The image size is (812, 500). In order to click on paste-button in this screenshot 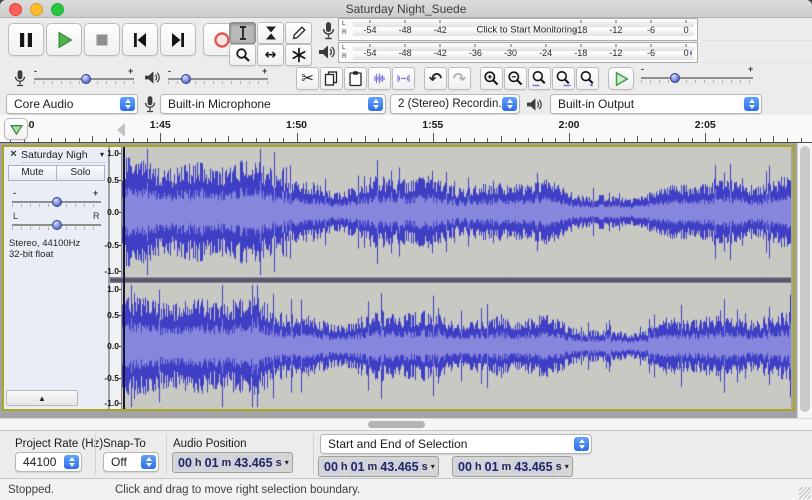, I will do `click(355, 78)`.